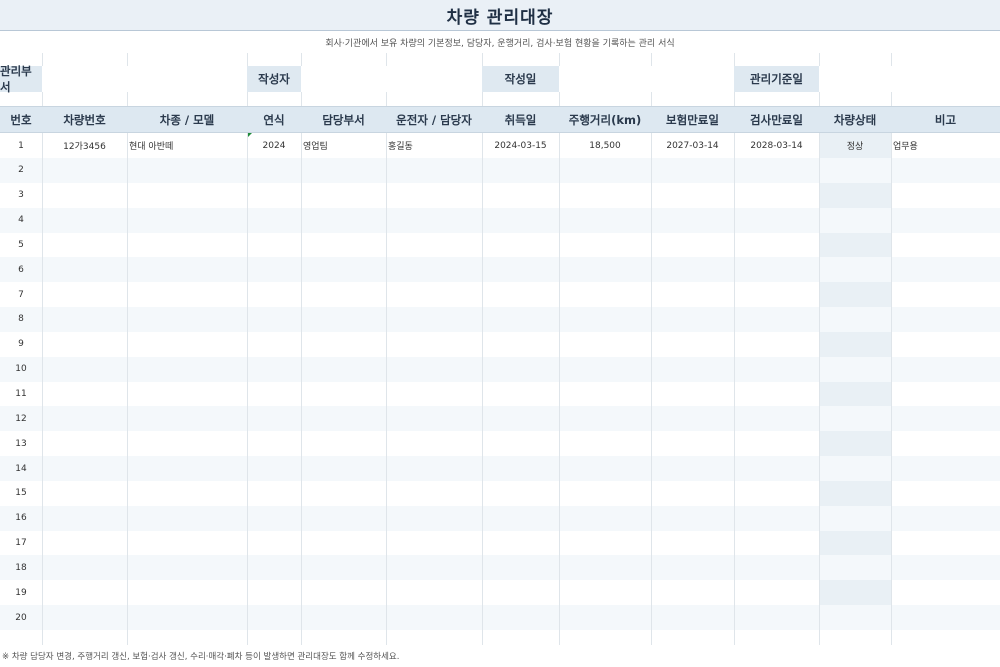 This screenshot has width=1000, height=667. Describe the element at coordinates (274, 145) in the screenshot. I see `cell-year: 2024` at that location.